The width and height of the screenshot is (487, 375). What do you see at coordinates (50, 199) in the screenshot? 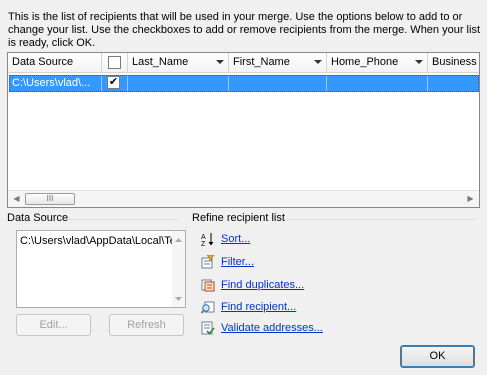
I see `scroll-thumb: III` at bounding box center [50, 199].